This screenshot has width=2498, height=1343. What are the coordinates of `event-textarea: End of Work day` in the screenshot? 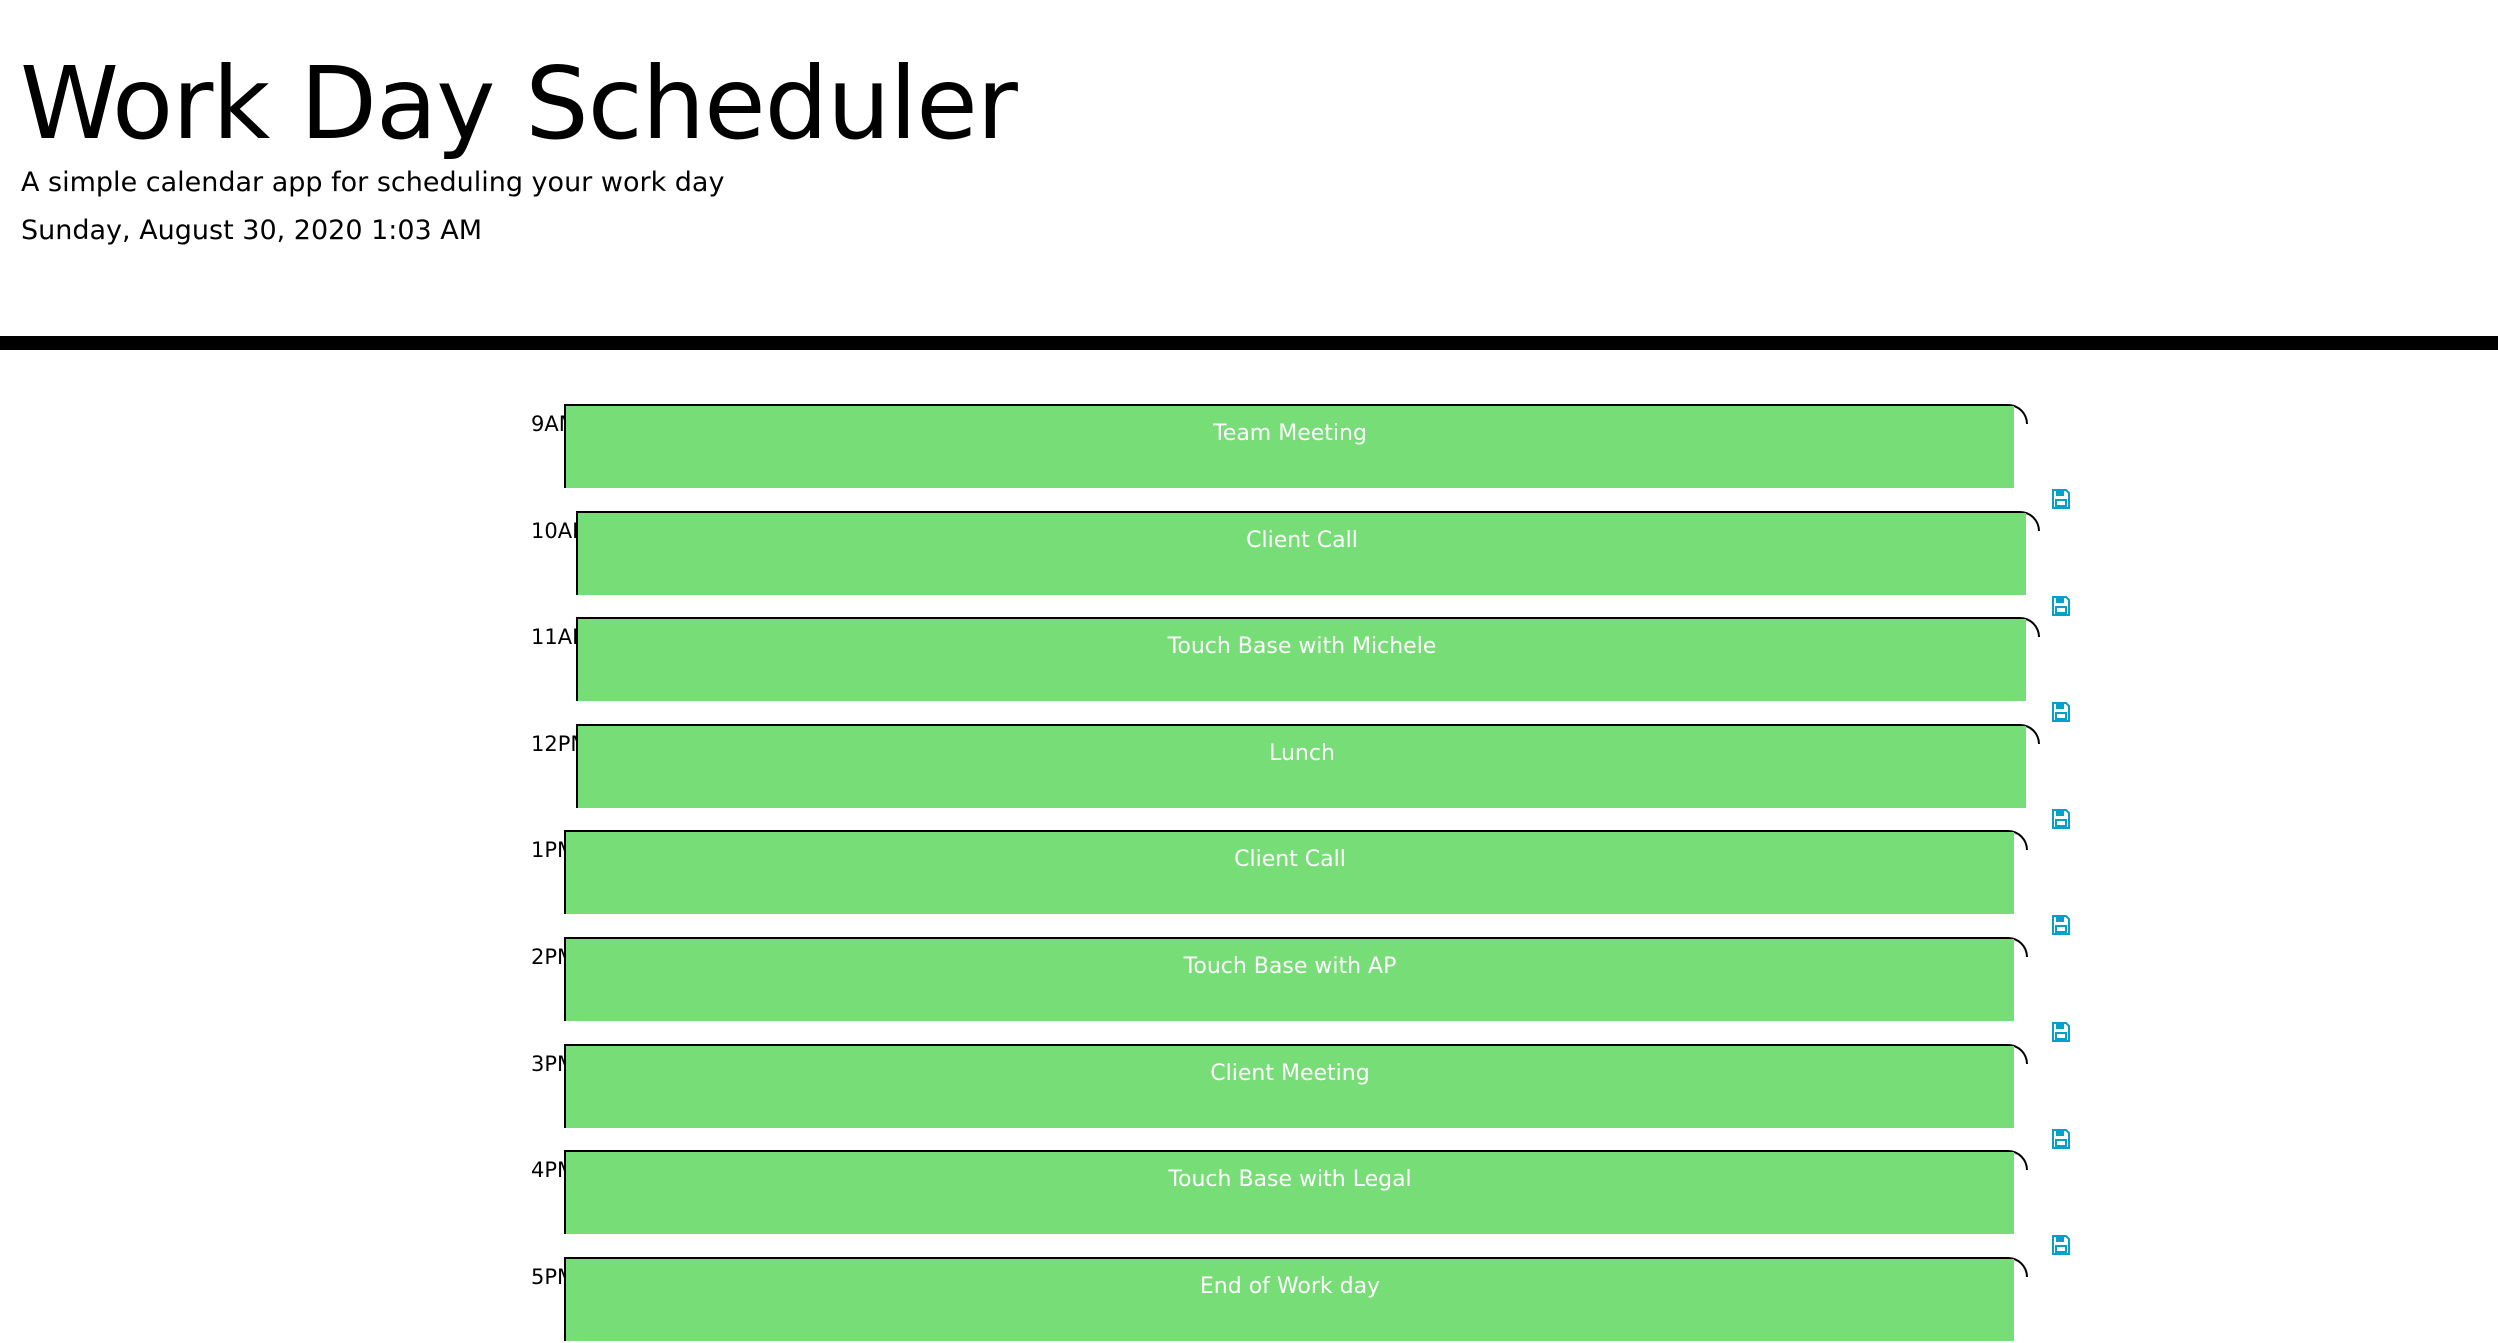 It's located at (1290, 1300).